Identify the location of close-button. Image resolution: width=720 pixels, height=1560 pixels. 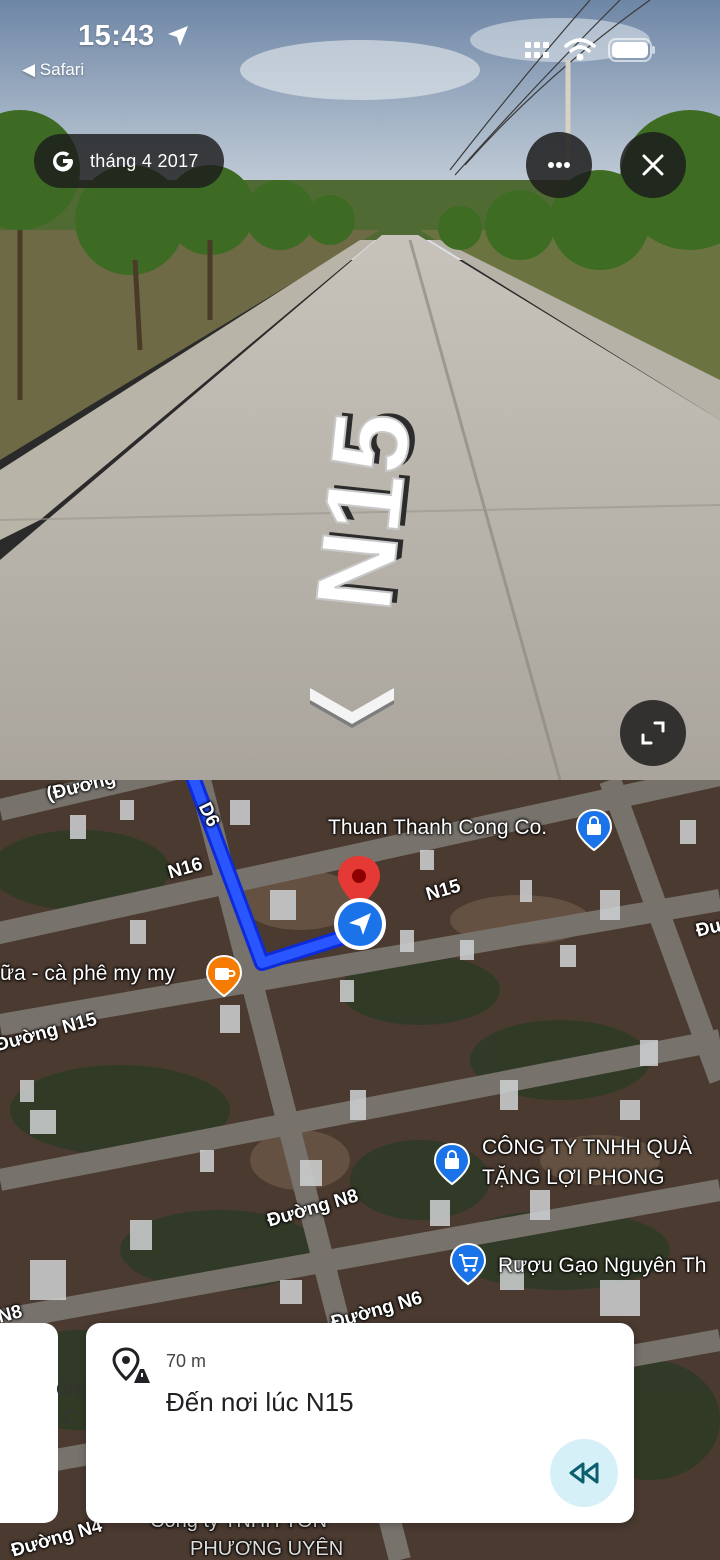
(653, 165).